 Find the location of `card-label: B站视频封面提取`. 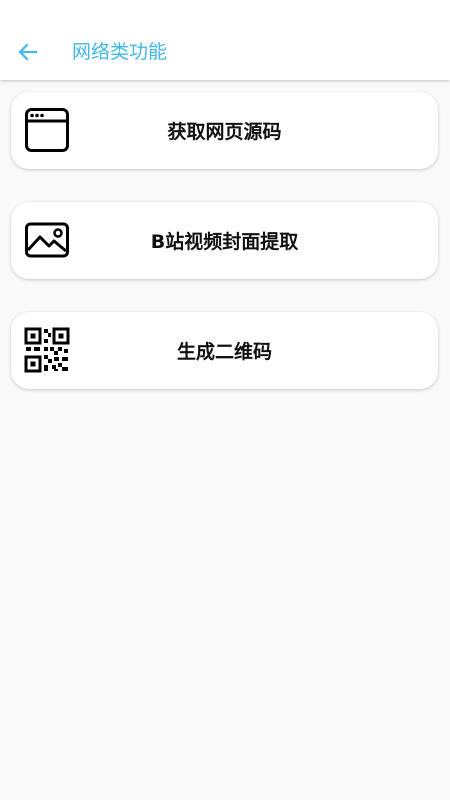

card-label: B站视频封面提取 is located at coordinates (224, 242).